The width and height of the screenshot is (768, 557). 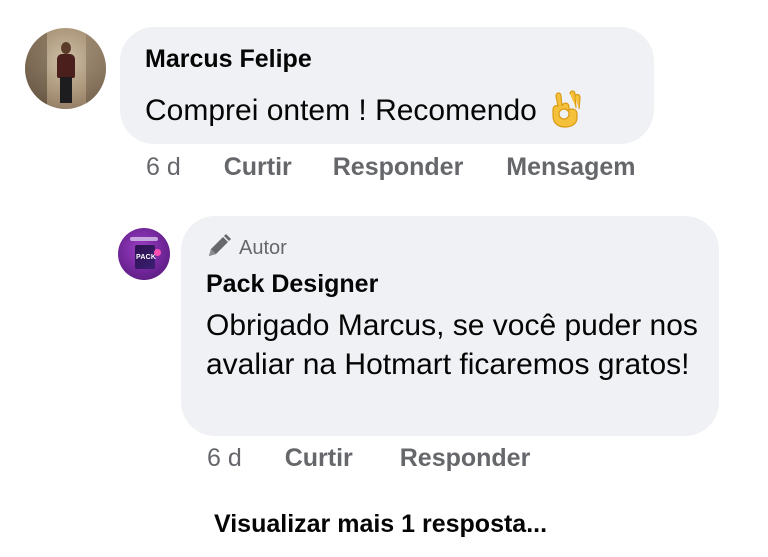 What do you see at coordinates (258, 167) in the screenshot?
I see `like-button: Curtir` at bounding box center [258, 167].